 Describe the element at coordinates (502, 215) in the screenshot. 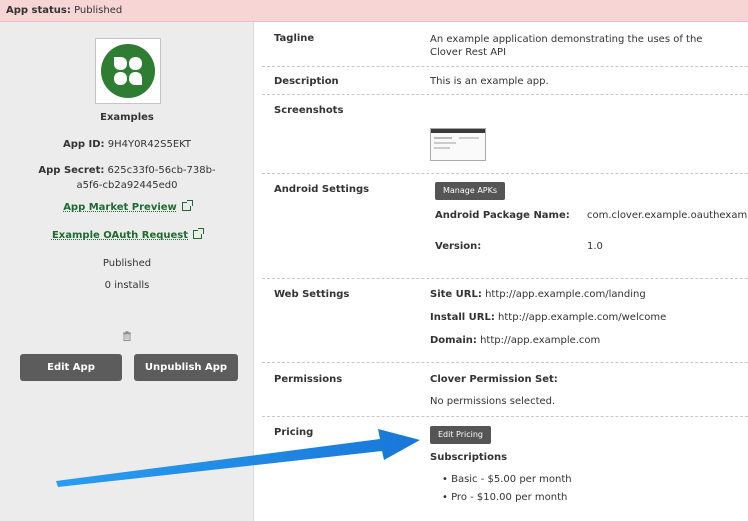

I see `android-package-label: Android Package Name:` at that location.